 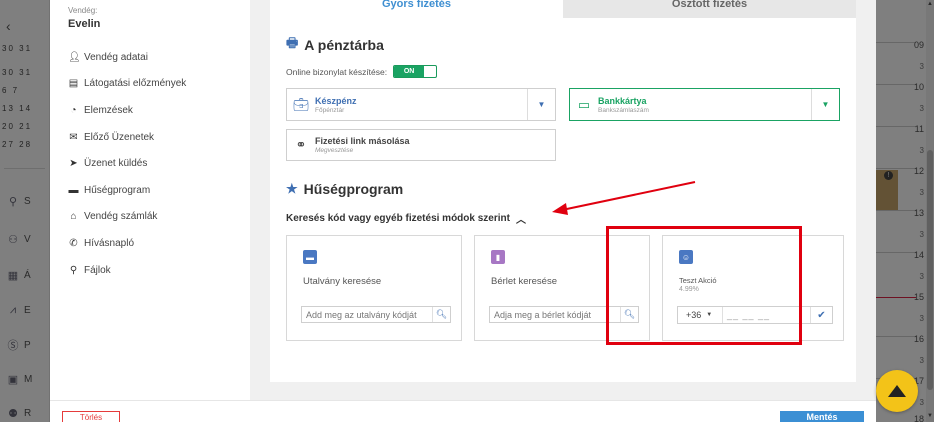 I want to click on envelope-icon: ✉, so click(x=73, y=137).